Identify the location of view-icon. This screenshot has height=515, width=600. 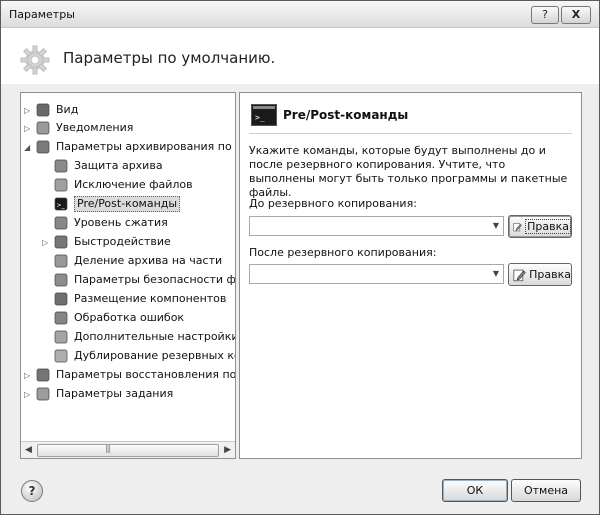
(43, 110).